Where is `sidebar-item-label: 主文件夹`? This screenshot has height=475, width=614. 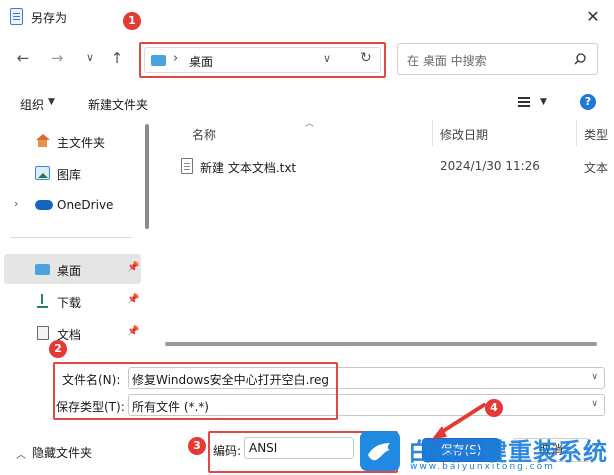 sidebar-item-label: 主文件夹 is located at coordinates (81, 143).